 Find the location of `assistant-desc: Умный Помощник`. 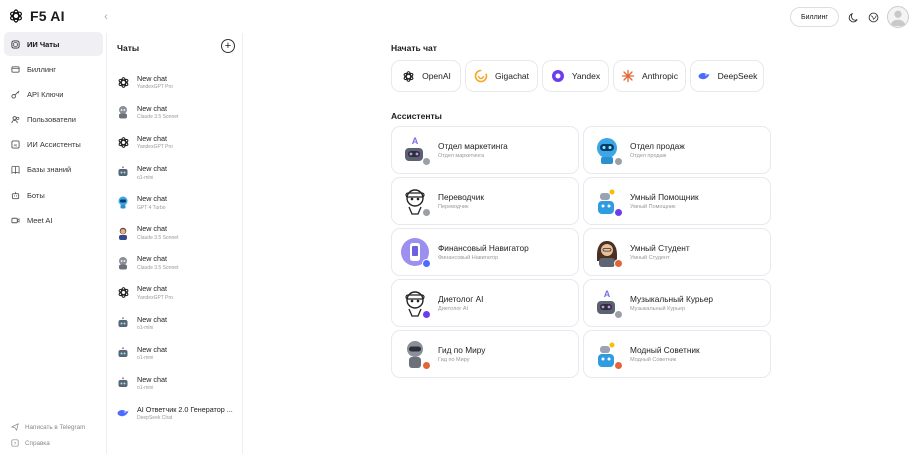

assistant-desc: Умный Помощник is located at coordinates (653, 207).